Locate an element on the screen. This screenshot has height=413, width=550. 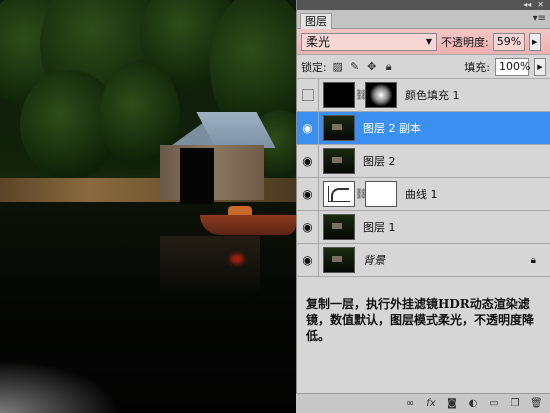
opacity-slider-arrow-icon: ▶ is located at coordinates (534, 41).